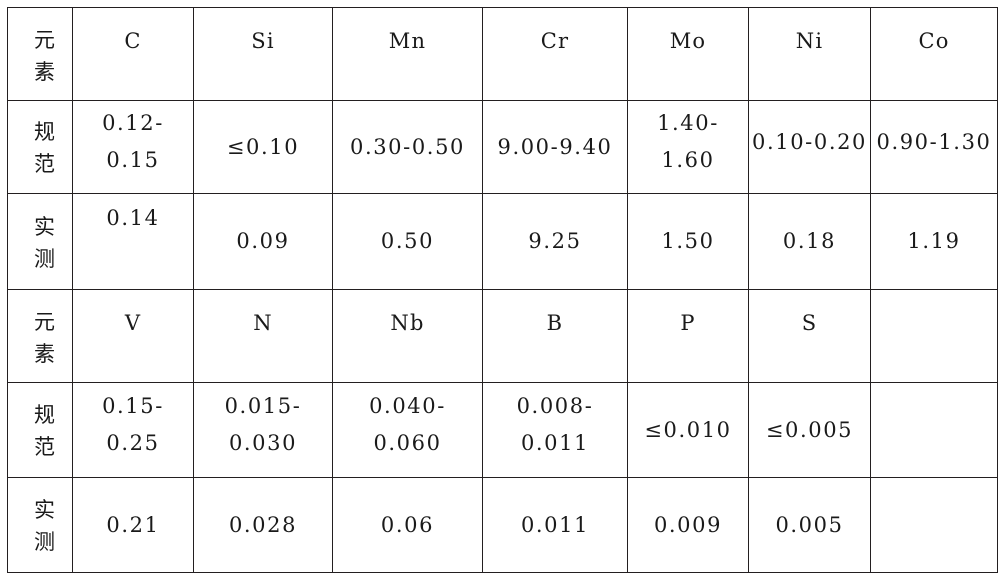 The width and height of the screenshot is (1000, 579). What do you see at coordinates (40, 430) in the screenshot?
I see `row-label-spec-2: 规 范` at bounding box center [40, 430].